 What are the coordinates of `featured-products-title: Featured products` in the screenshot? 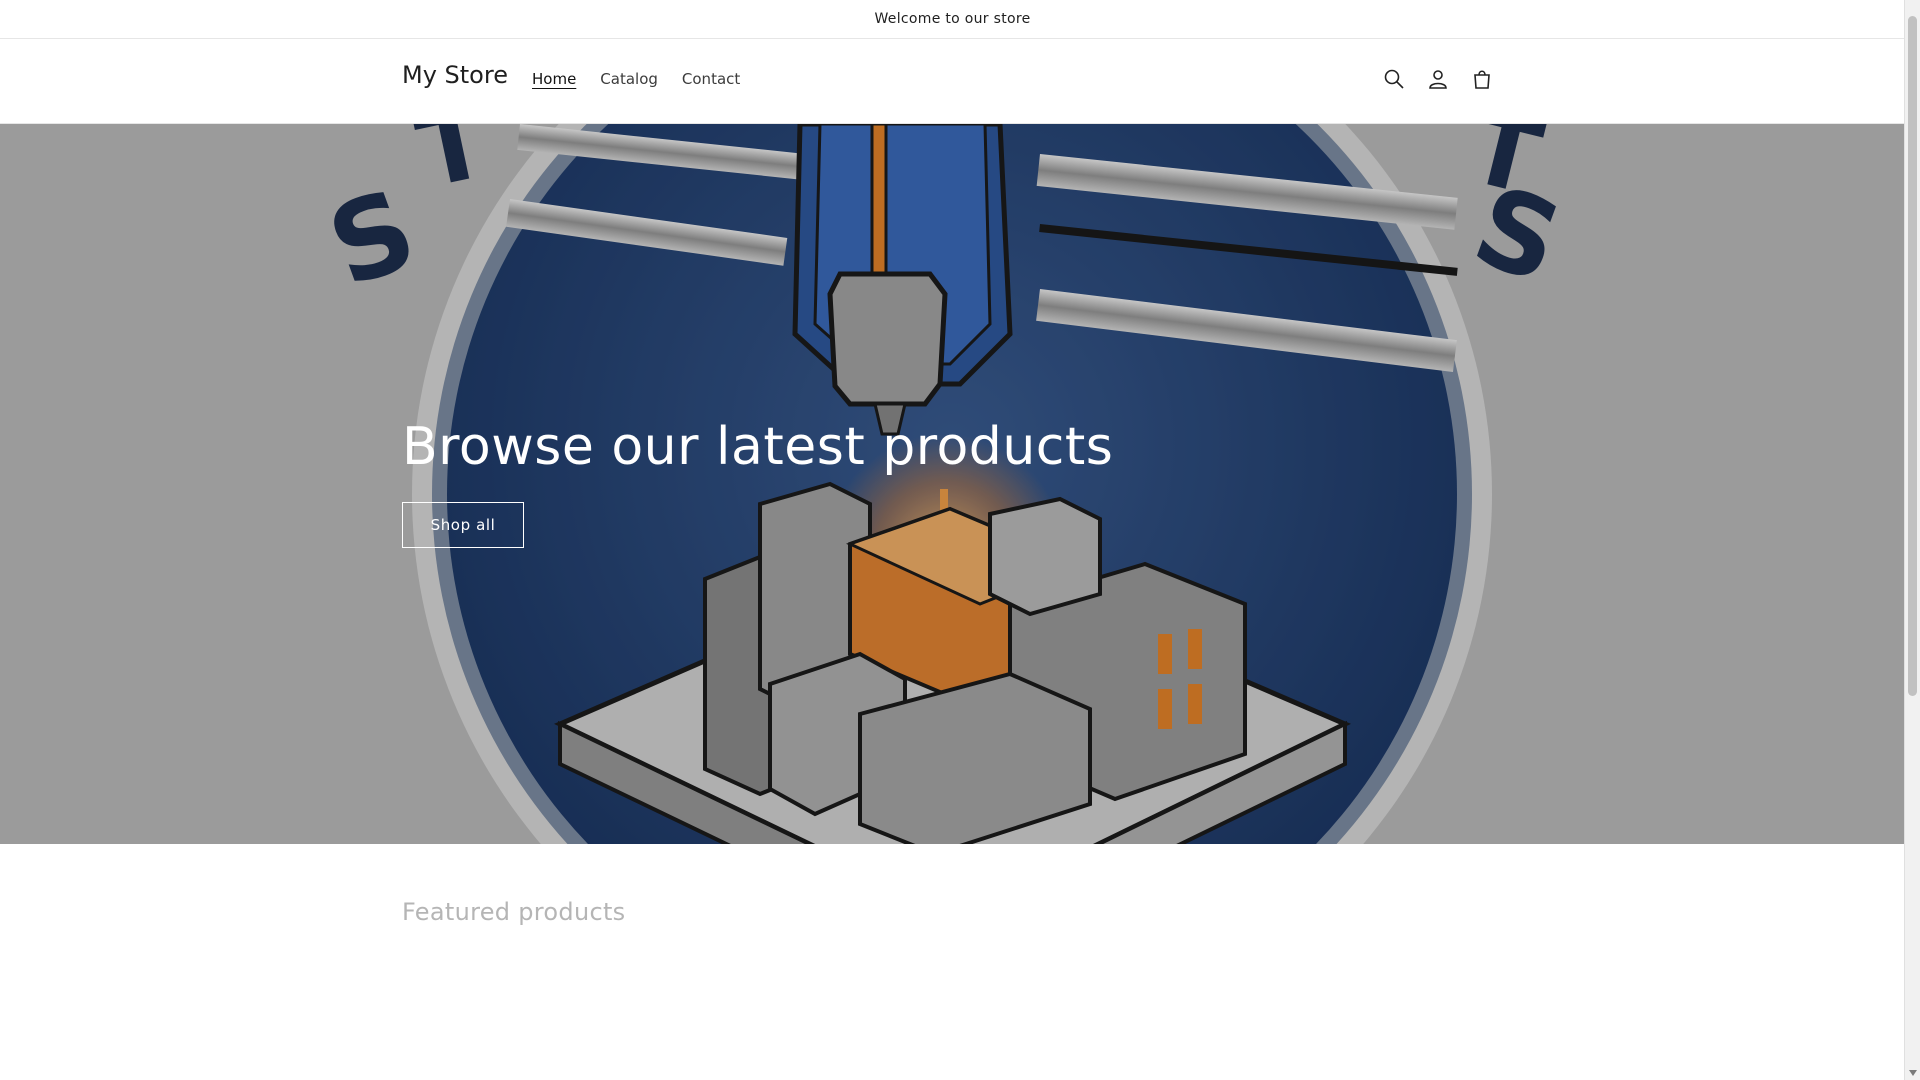 It's located at (514, 912).